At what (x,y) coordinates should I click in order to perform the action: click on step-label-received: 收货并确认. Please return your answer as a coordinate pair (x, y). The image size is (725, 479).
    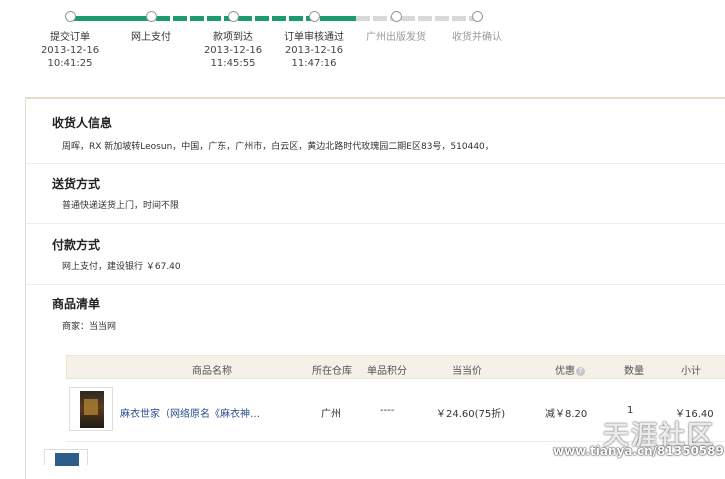
    Looking at the image, I should click on (477, 37).